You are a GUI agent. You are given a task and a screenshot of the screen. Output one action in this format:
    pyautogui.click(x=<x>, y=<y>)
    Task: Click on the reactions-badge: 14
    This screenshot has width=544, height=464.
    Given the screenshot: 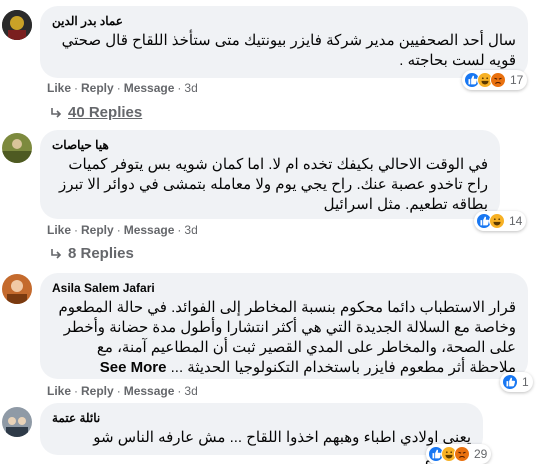 What is the action you would take?
    pyautogui.click(x=500, y=221)
    